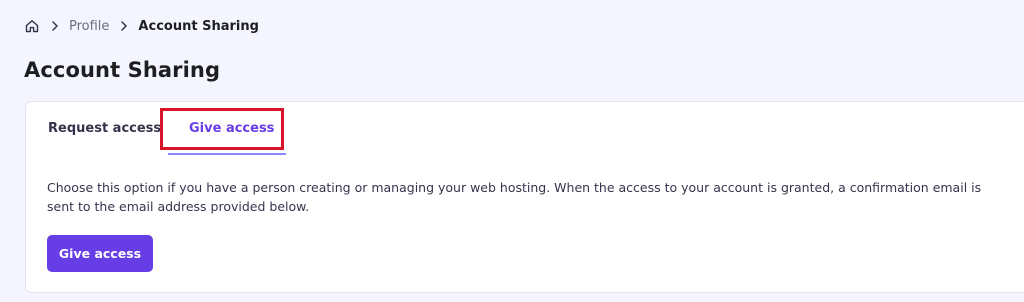 The height and width of the screenshot is (302, 1024). What do you see at coordinates (198, 26) in the screenshot?
I see `breadcrumb-item-account-sharing: Account Sharing` at bounding box center [198, 26].